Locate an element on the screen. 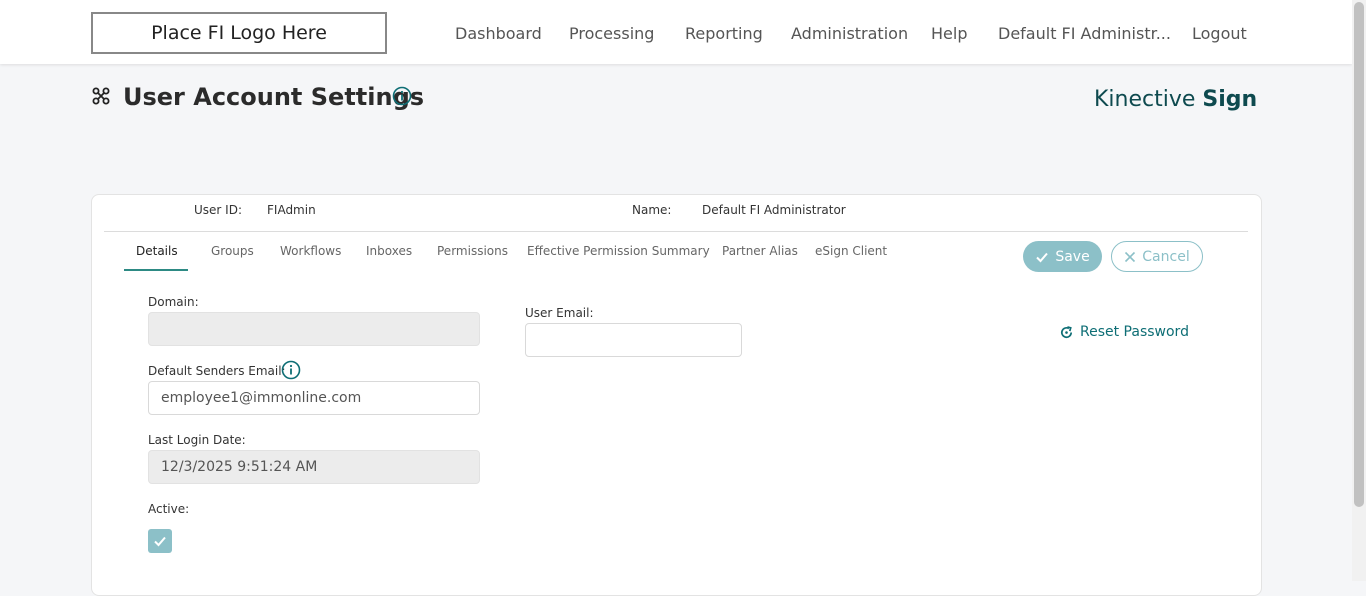 The image size is (1366, 596). tab-effective-permission-summary: Effective Permission Summary is located at coordinates (618, 251).